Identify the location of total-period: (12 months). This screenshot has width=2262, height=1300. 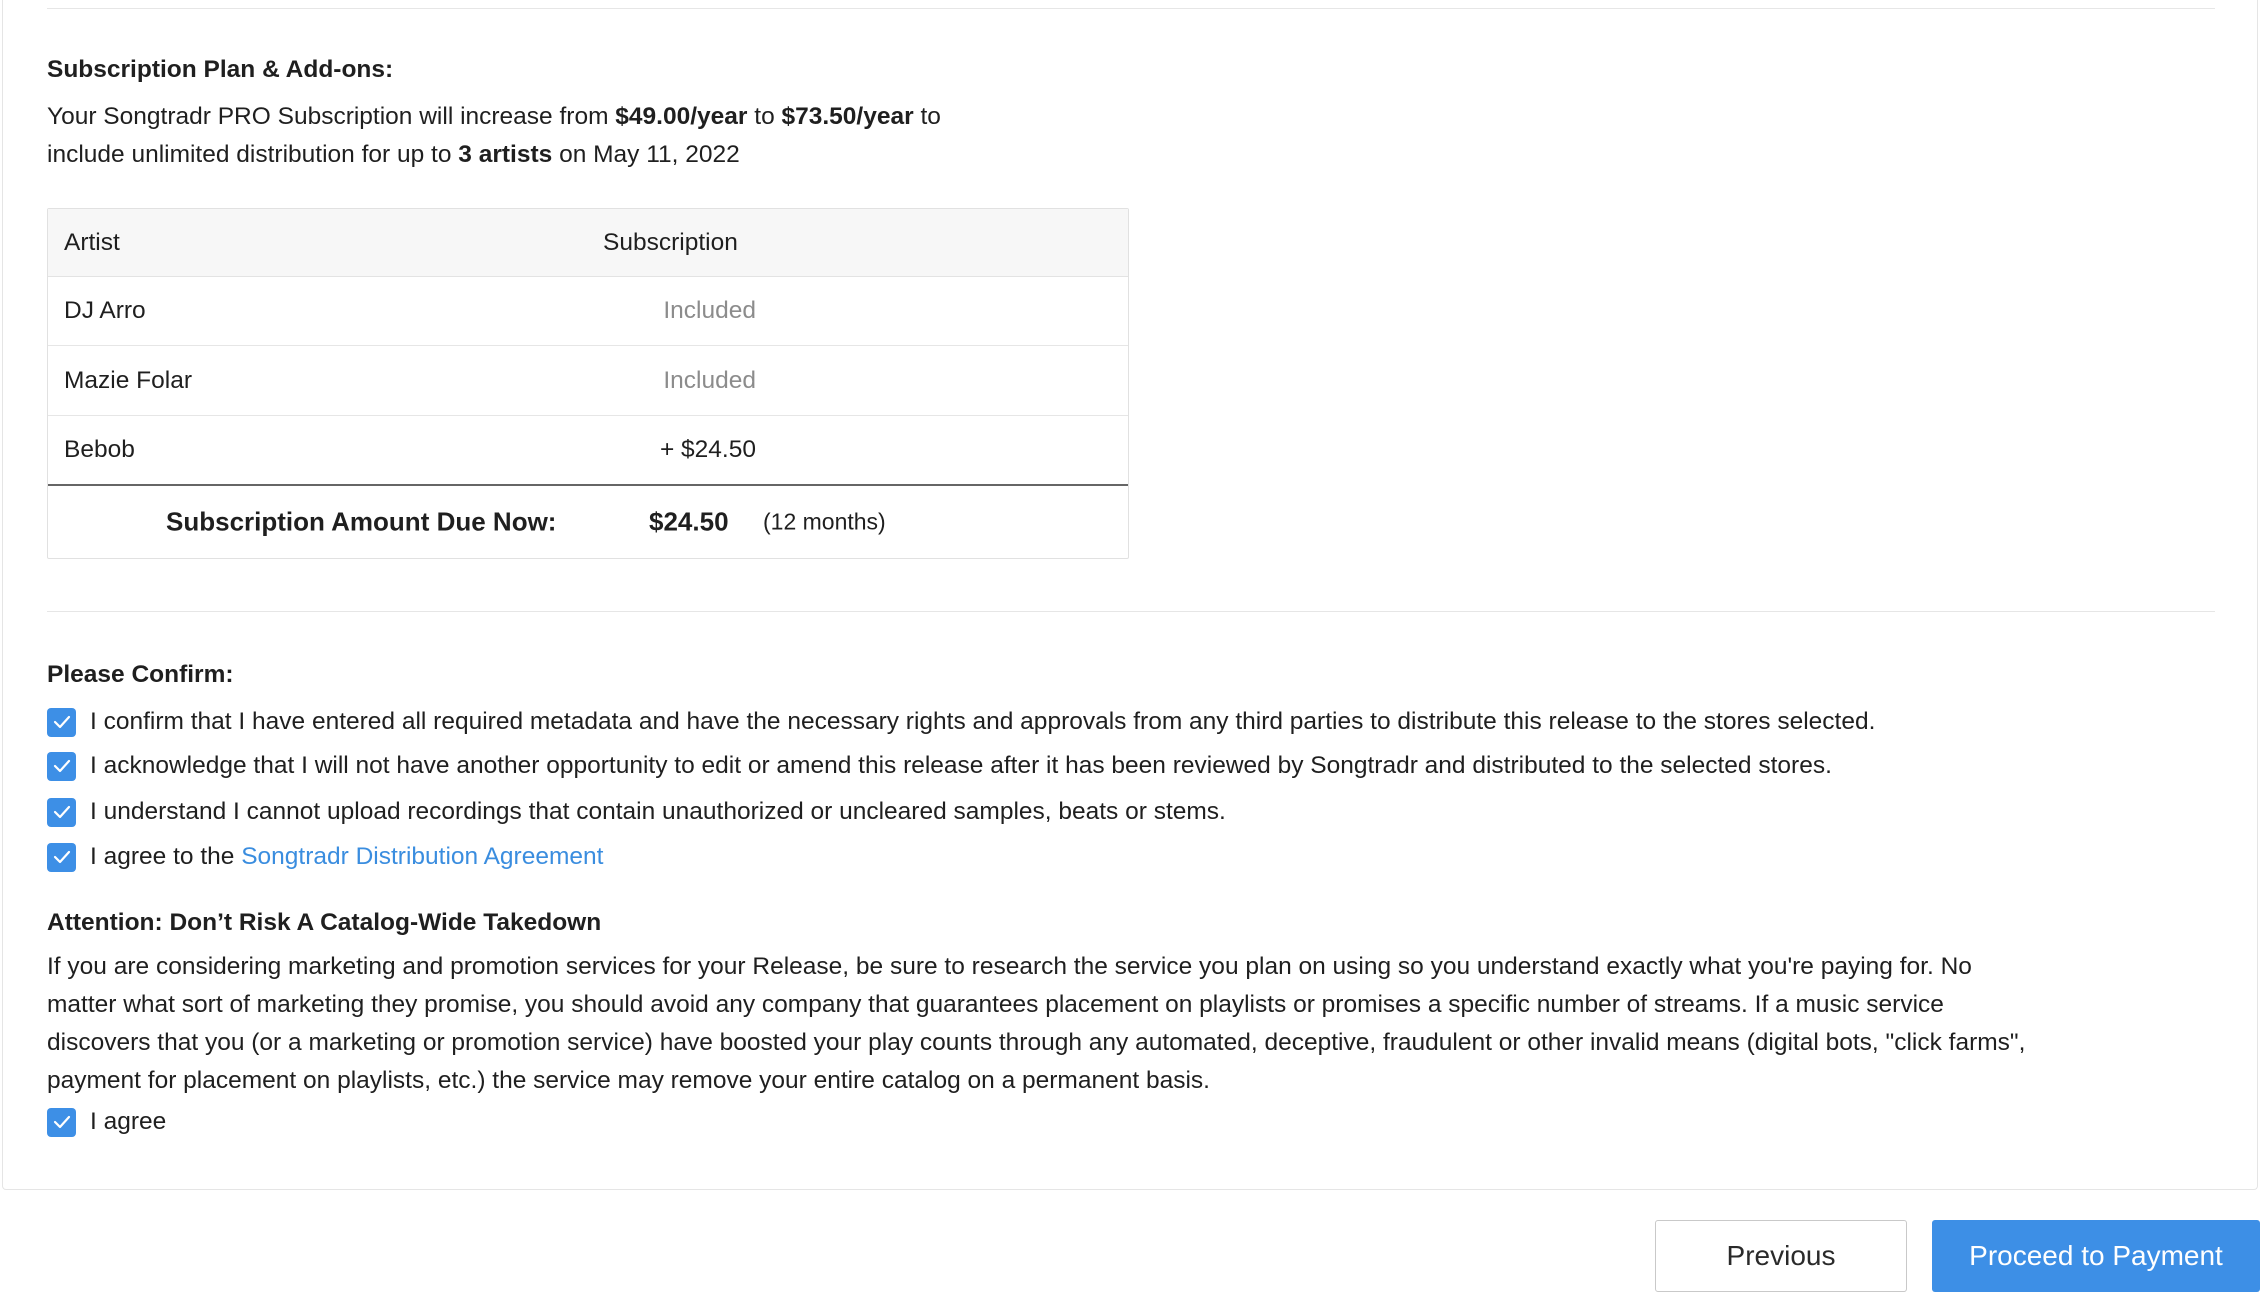
(824, 521).